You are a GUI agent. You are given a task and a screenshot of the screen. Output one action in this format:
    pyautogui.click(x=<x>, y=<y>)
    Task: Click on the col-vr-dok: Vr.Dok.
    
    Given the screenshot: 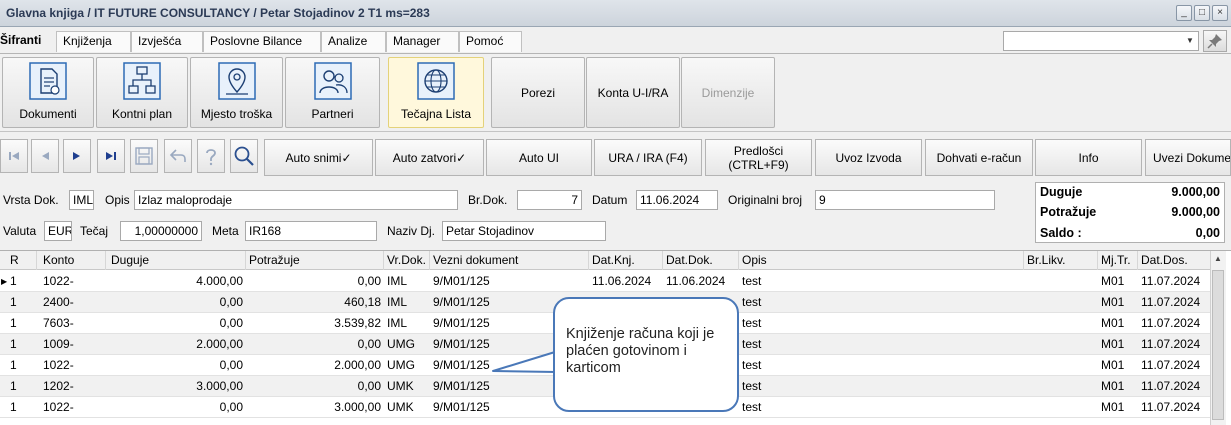 What is the action you would take?
    pyautogui.click(x=407, y=260)
    